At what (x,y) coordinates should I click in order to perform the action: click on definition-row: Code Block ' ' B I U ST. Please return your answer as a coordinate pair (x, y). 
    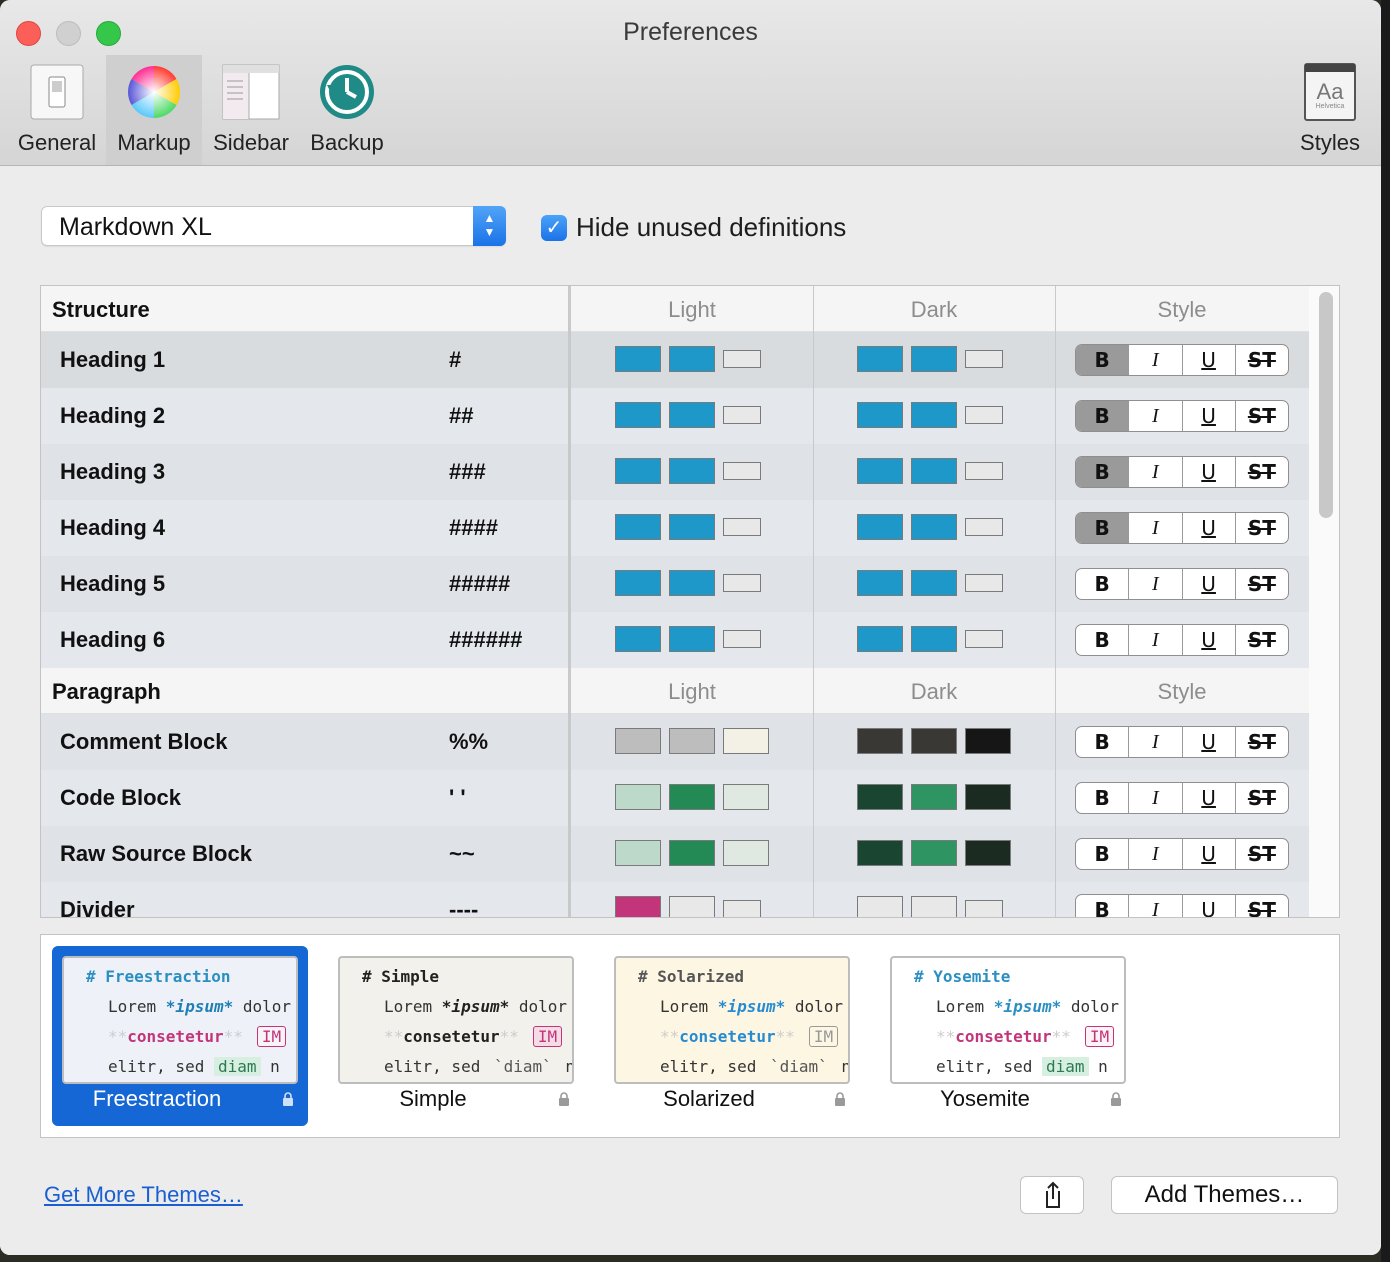
    Looking at the image, I should click on (675, 798).